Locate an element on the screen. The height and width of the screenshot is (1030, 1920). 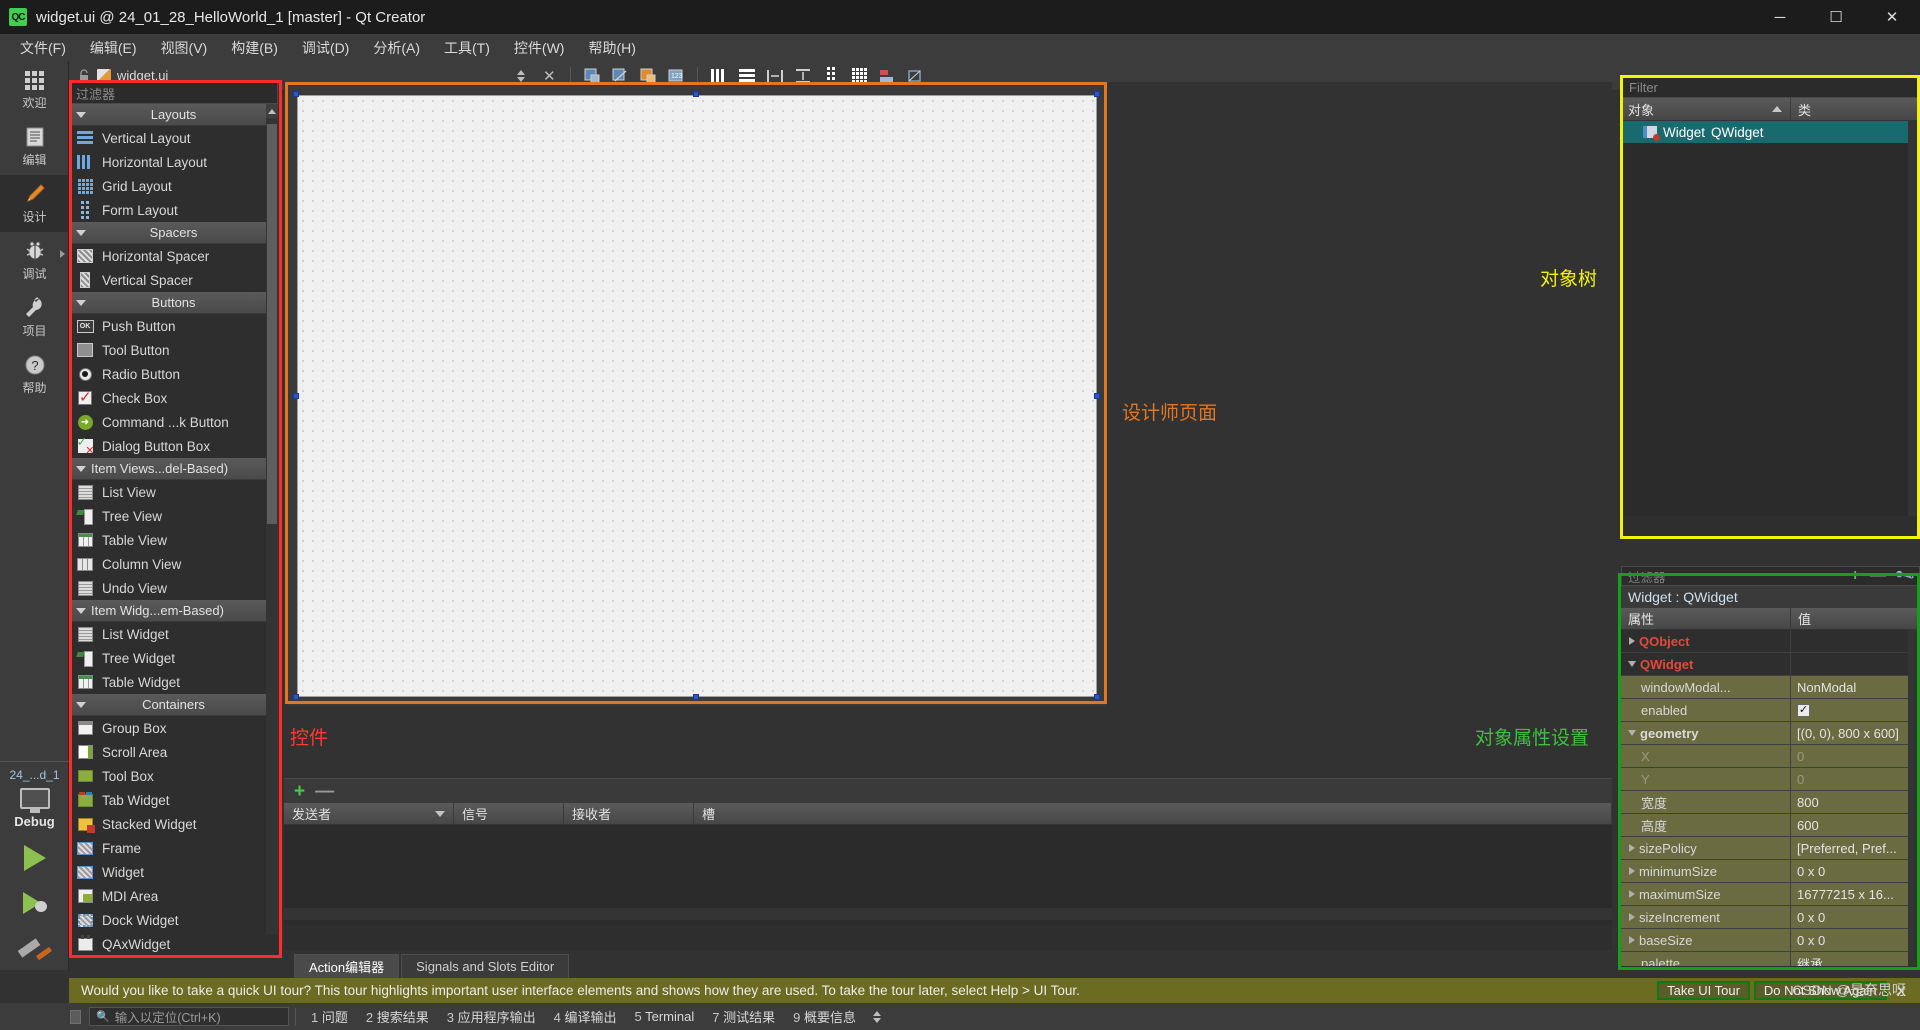
action-editor-hscrollbar is located at coordinates (948, 914).